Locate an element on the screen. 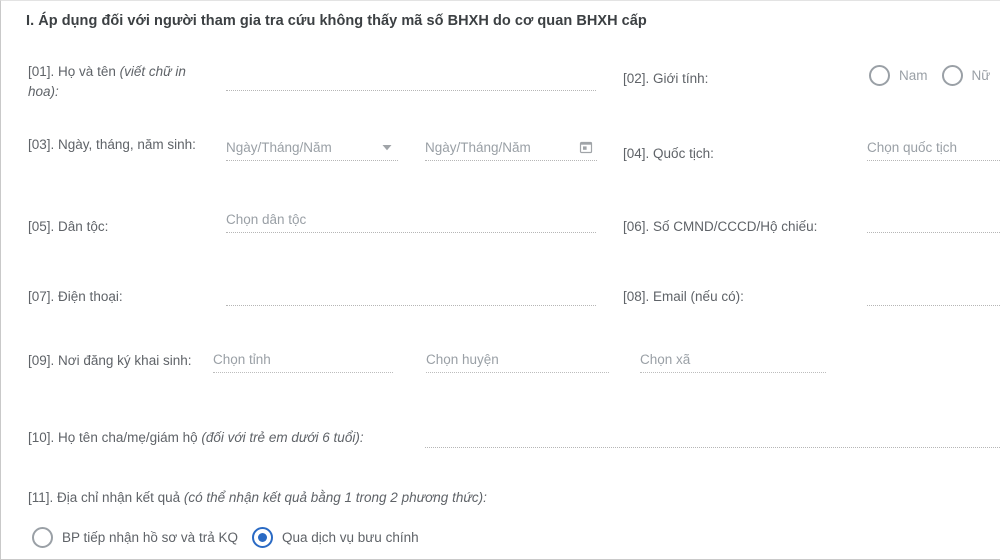 This screenshot has width=1000, height=560. label-ethnicity: [05]. Dân tộc: is located at coordinates (68, 227).